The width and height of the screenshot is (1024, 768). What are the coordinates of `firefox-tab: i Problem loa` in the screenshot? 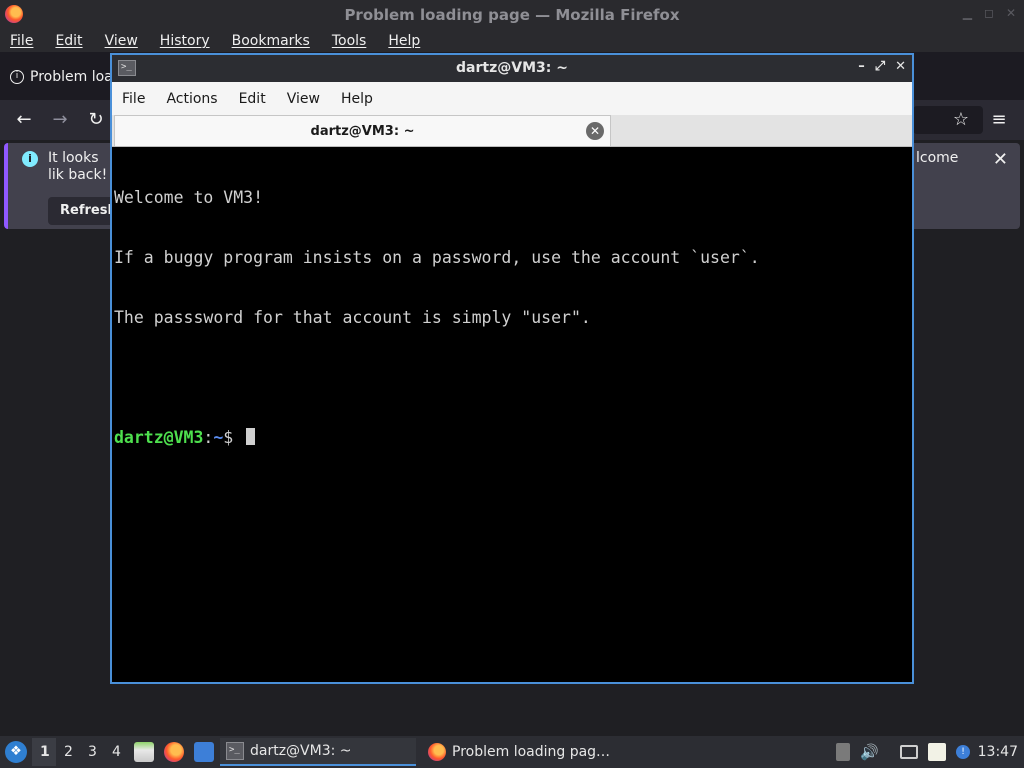 It's located at (60, 77).